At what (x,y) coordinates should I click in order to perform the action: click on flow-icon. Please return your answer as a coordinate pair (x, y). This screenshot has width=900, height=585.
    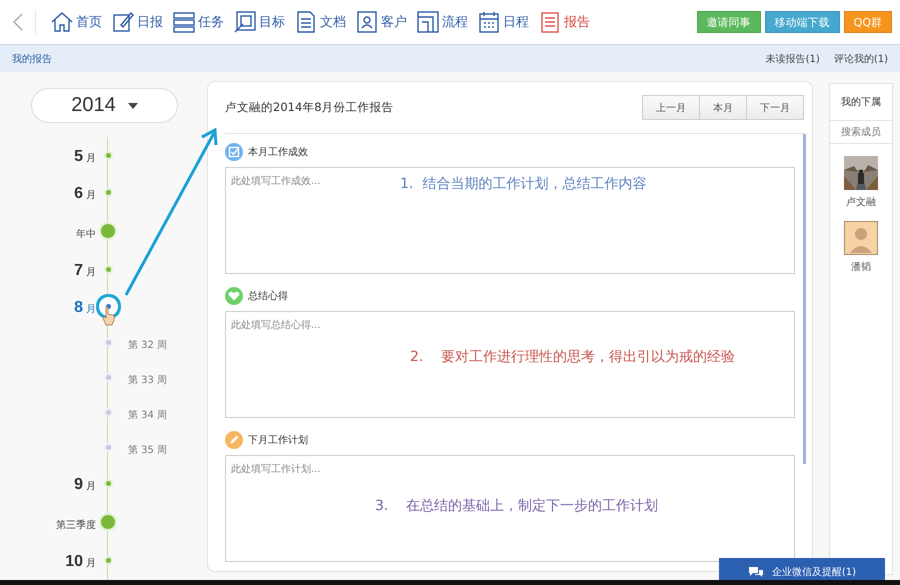
    Looking at the image, I should click on (428, 22).